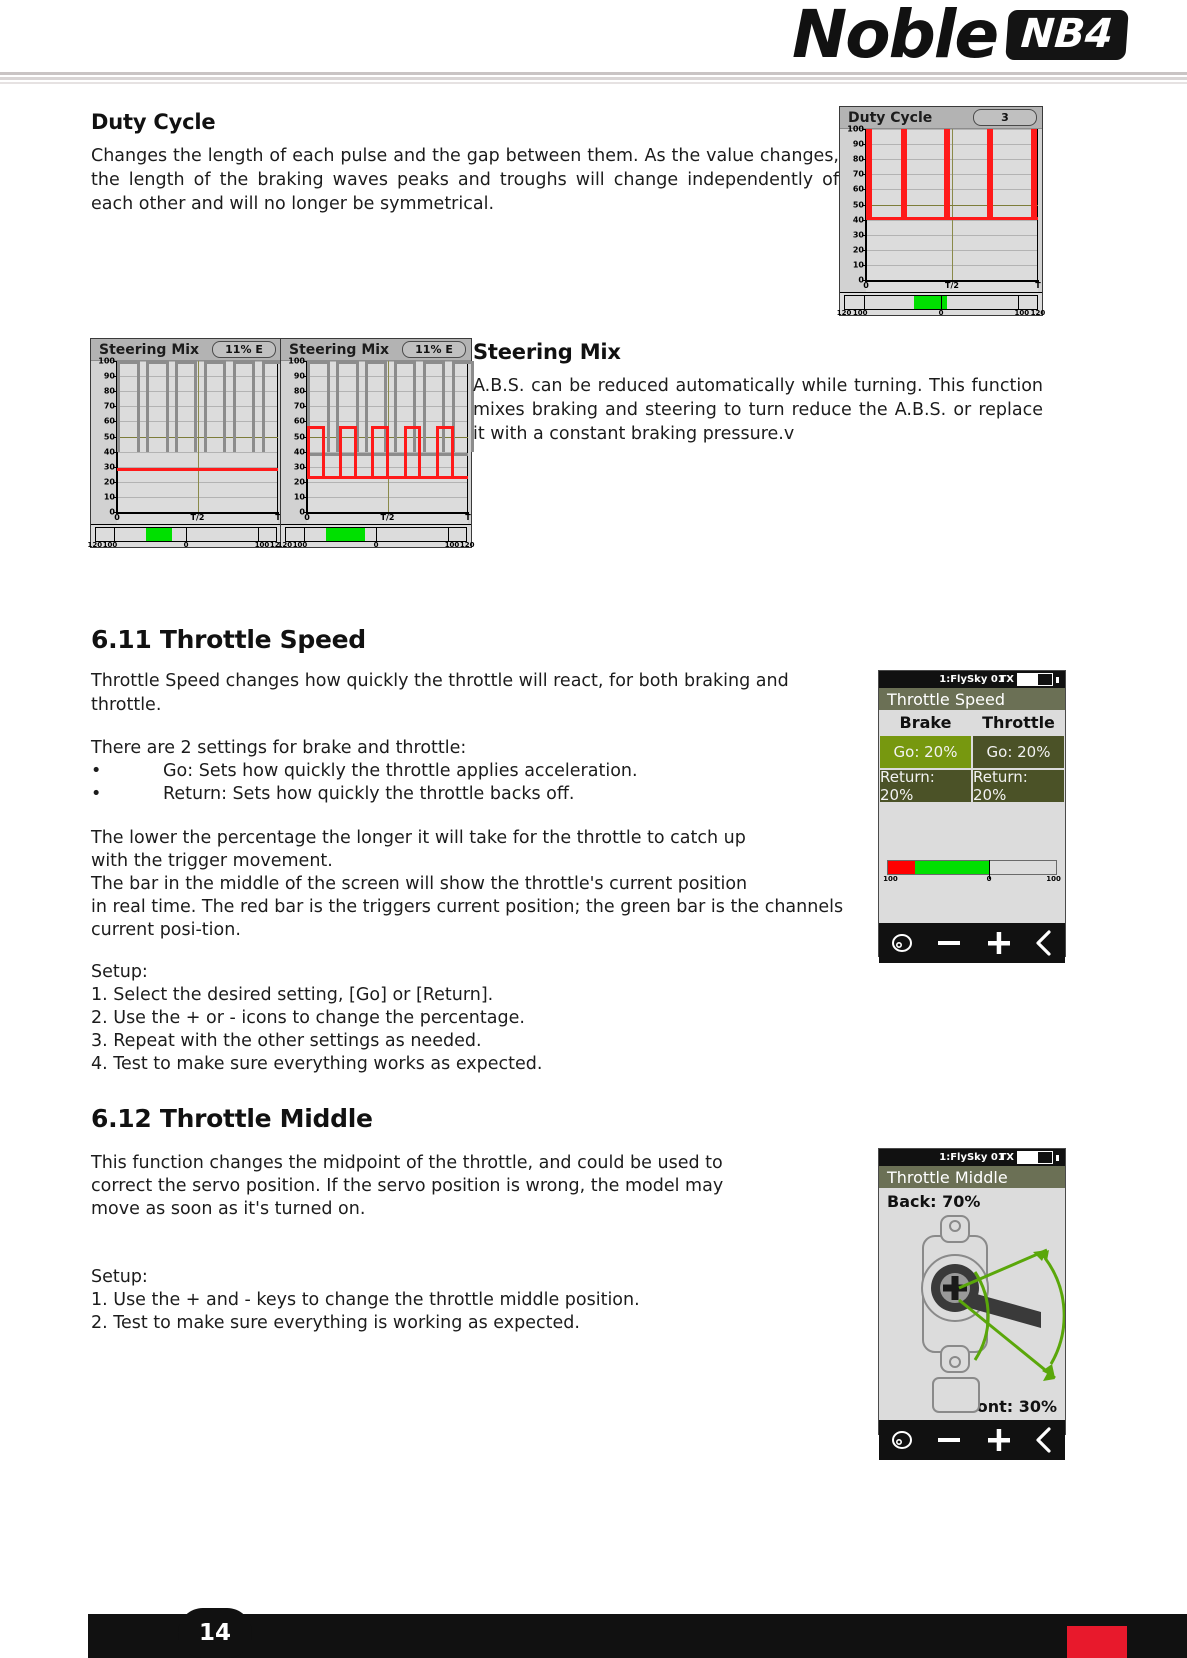 The width and height of the screenshot is (1187, 1658). I want to click on throttle-bar-track, so click(972, 867).